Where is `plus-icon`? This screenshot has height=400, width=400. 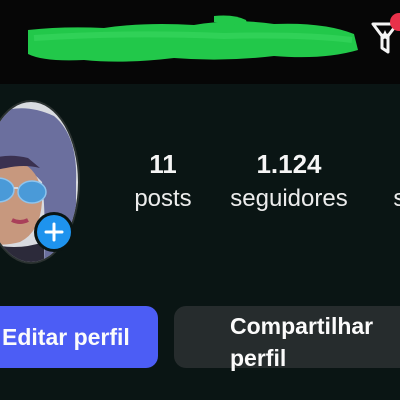 plus-icon is located at coordinates (54, 232).